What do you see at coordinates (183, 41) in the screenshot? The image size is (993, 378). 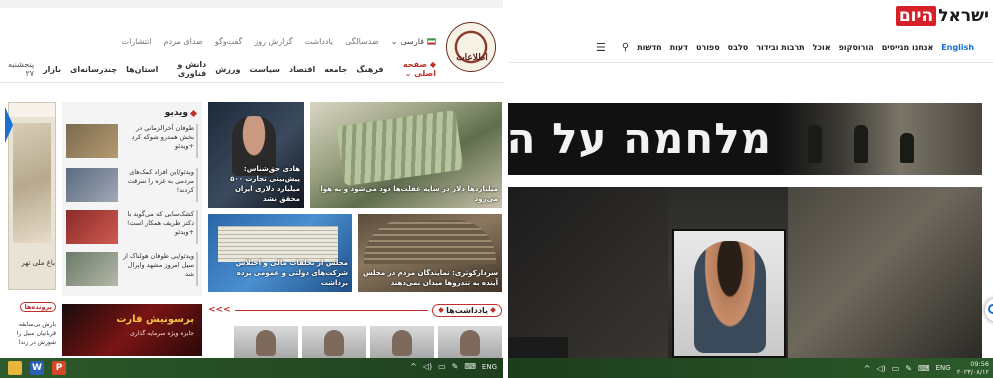 I see `top-nav-item: صدای مردم` at bounding box center [183, 41].